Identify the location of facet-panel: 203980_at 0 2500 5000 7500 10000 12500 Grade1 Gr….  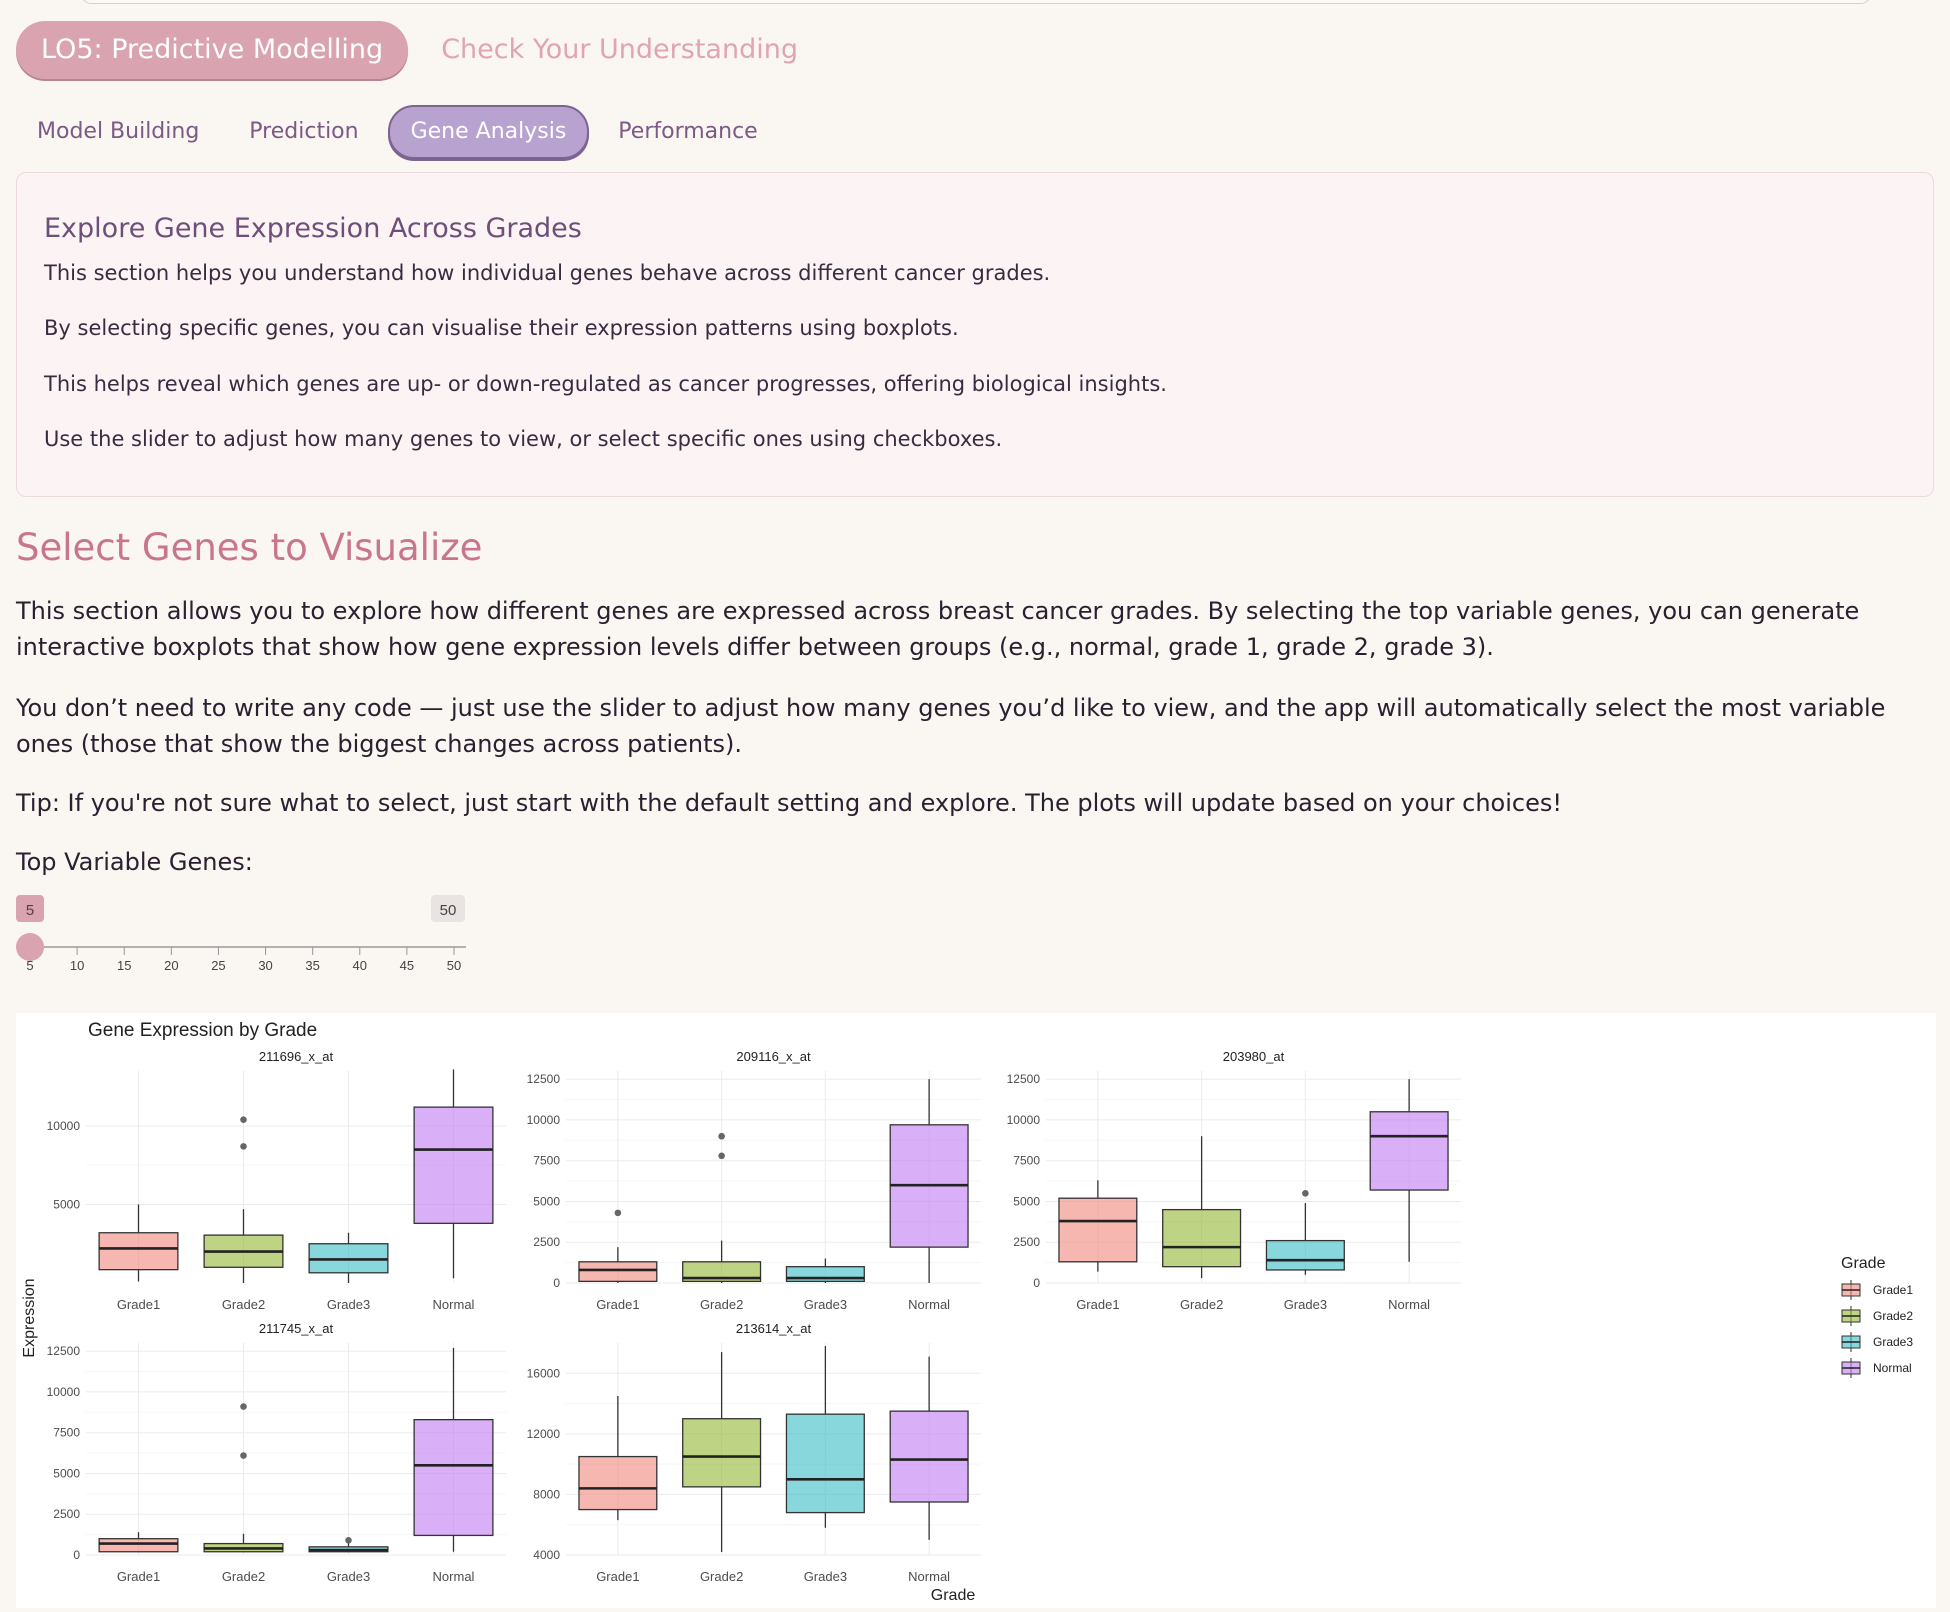
(1234, 1180).